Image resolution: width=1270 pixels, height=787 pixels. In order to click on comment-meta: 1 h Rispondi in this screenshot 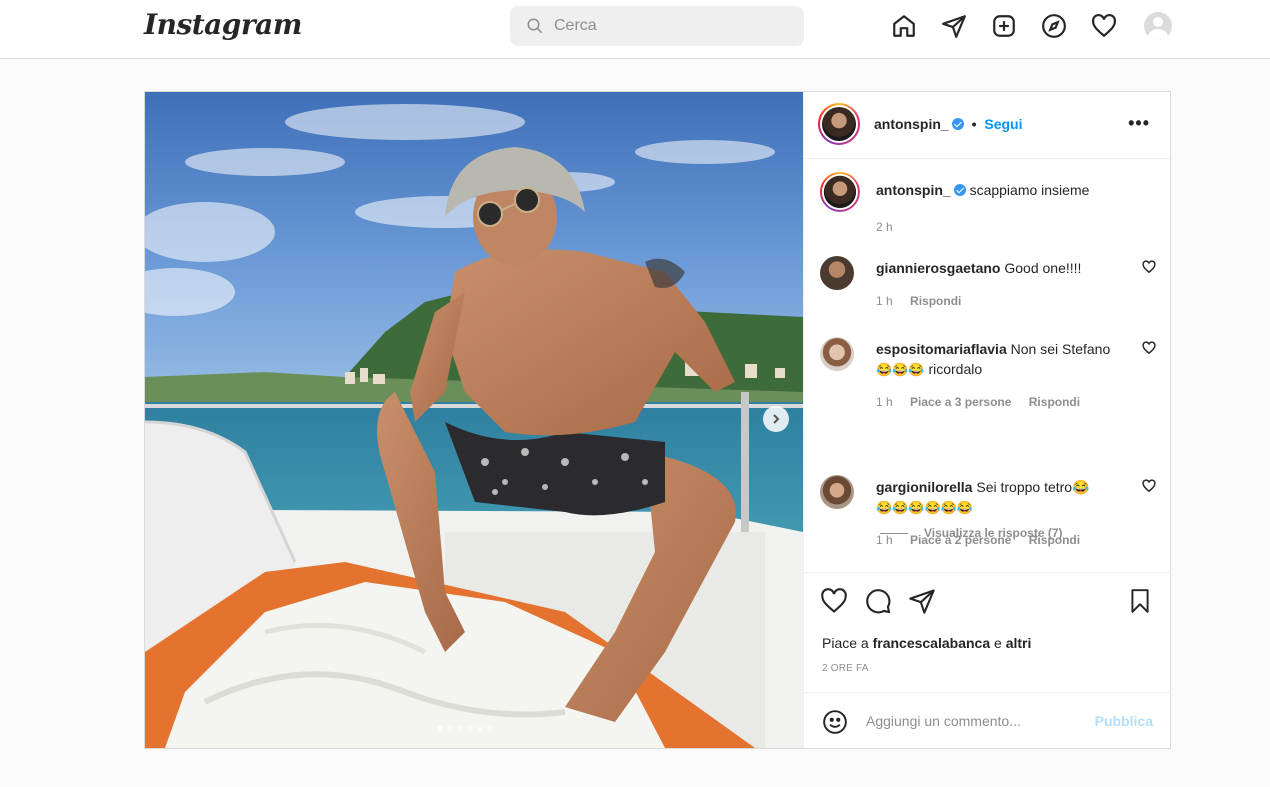, I will do `click(925, 301)`.